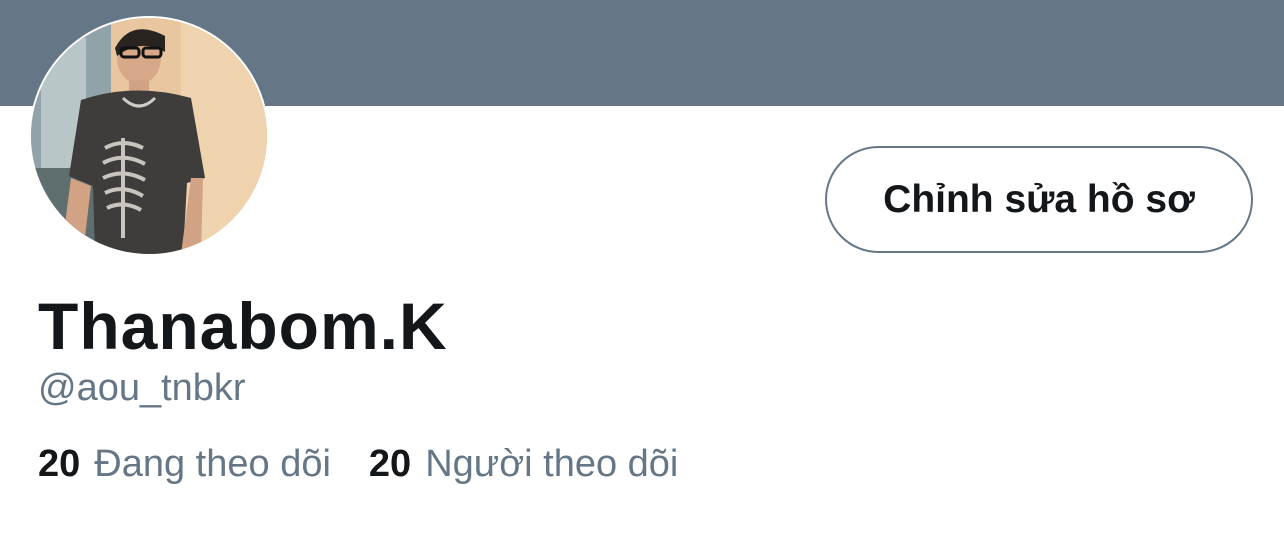 The width and height of the screenshot is (1284, 539). What do you see at coordinates (142, 388) in the screenshot?
I see `username-handle: @aou_tnbkr` at bounding box center [142, 388].